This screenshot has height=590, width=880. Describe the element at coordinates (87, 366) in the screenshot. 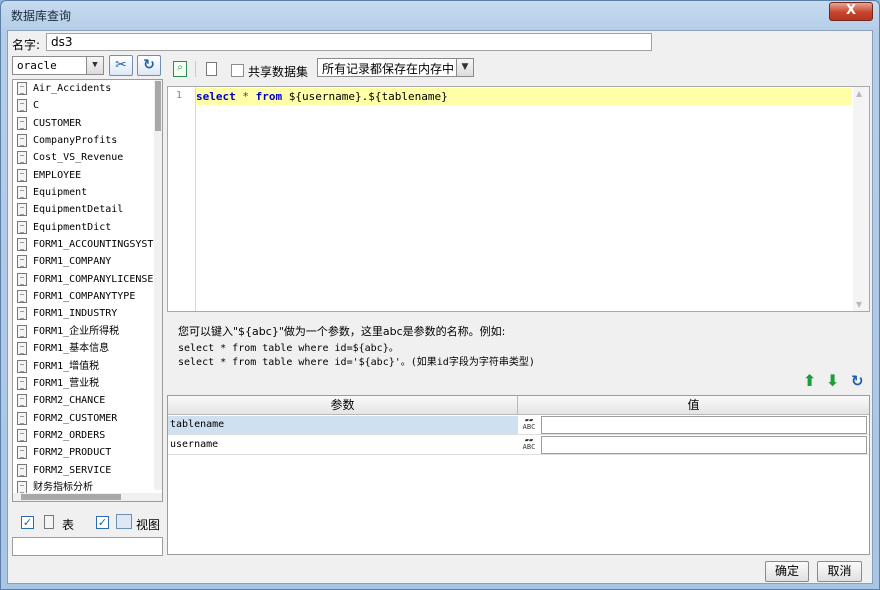

I see `list-item: FORM1_增值税` at that location.